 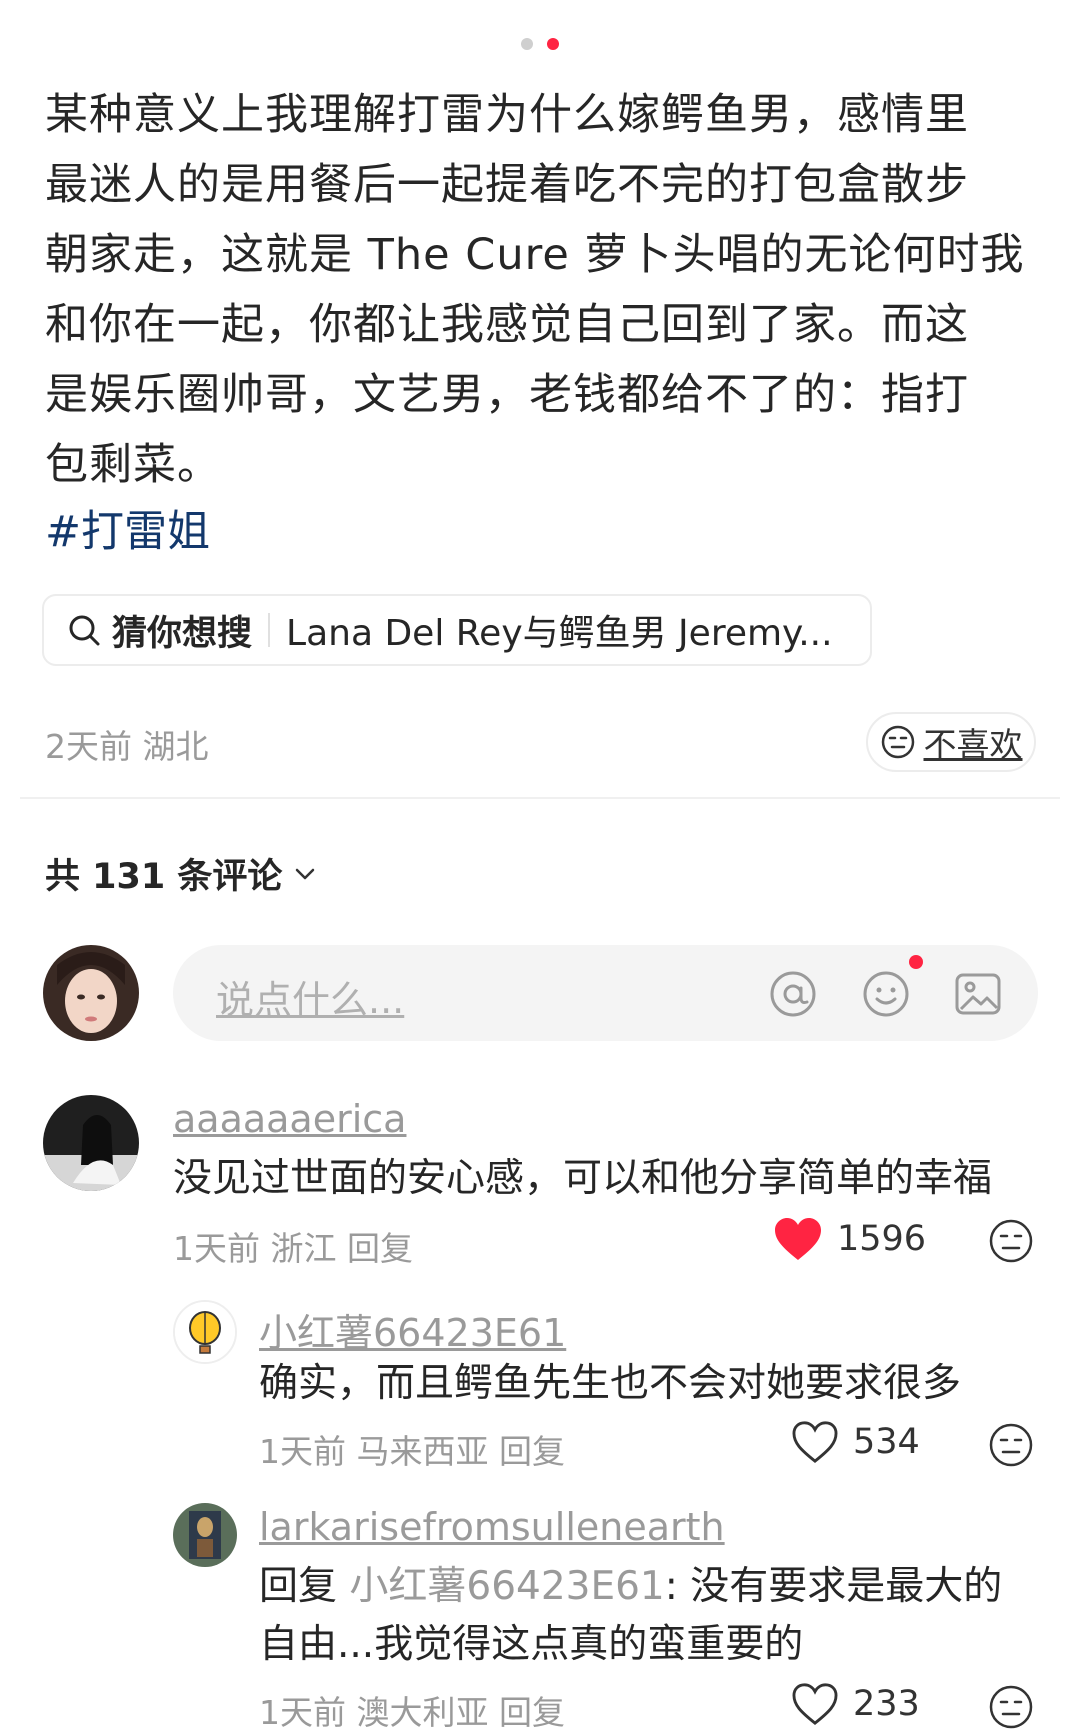 I want to click on page-dot-active, so click(x=553, y=44).